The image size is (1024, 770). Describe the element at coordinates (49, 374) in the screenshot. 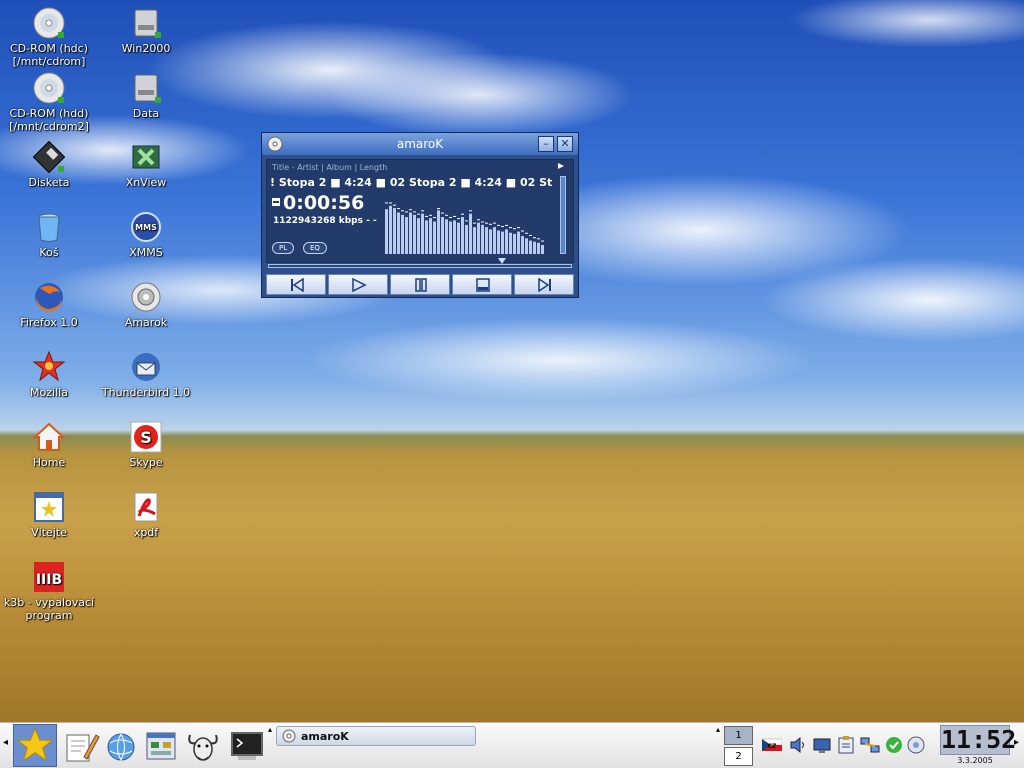

I see `desktop-icon-mozilla: Mozilla` at that location.